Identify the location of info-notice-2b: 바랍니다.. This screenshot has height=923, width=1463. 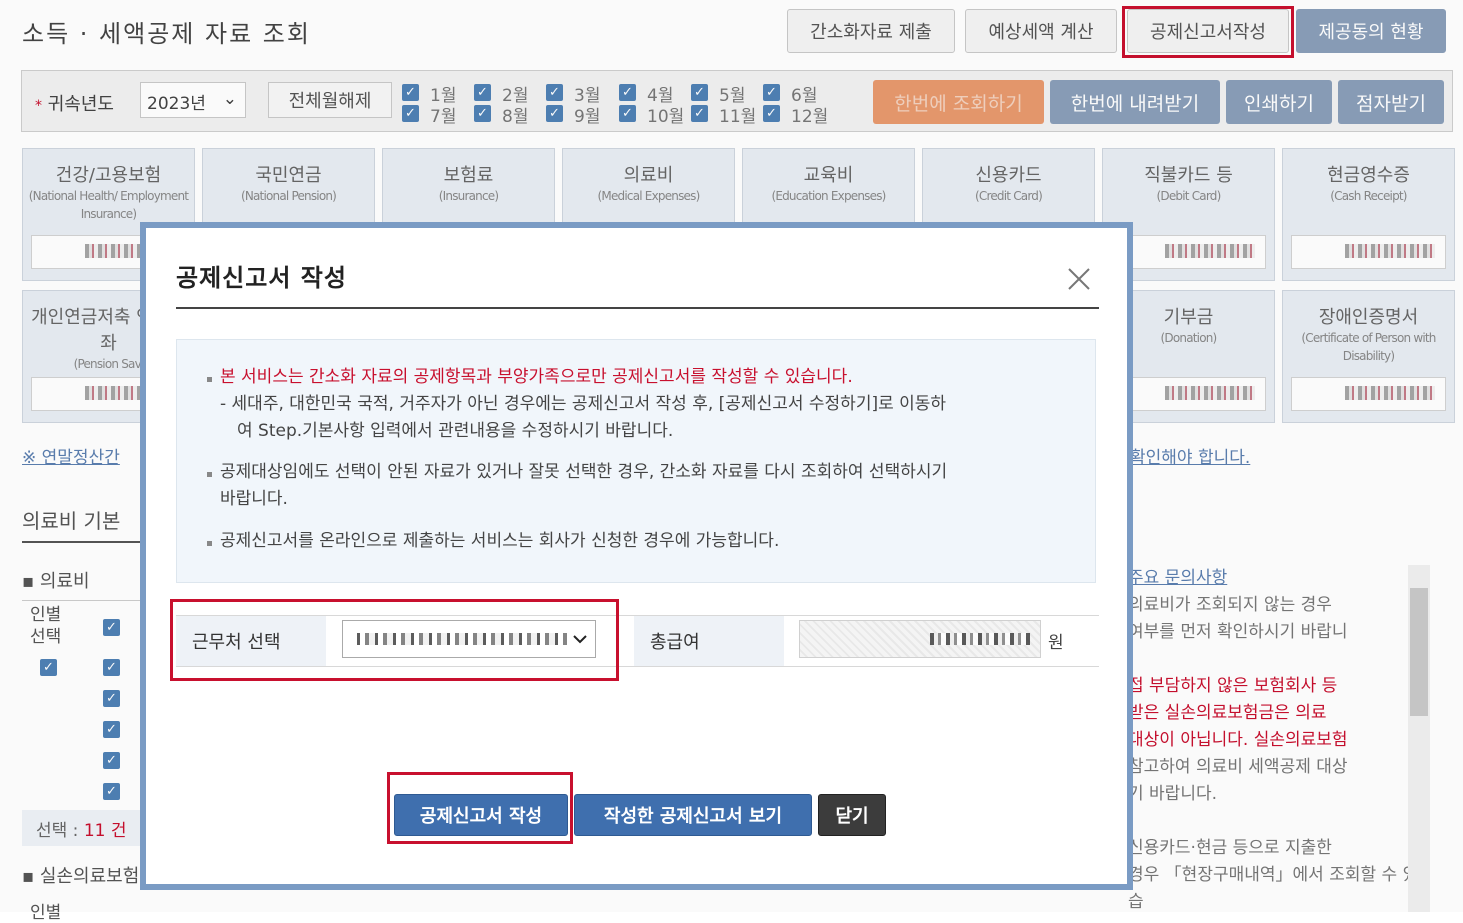
(254, 499).